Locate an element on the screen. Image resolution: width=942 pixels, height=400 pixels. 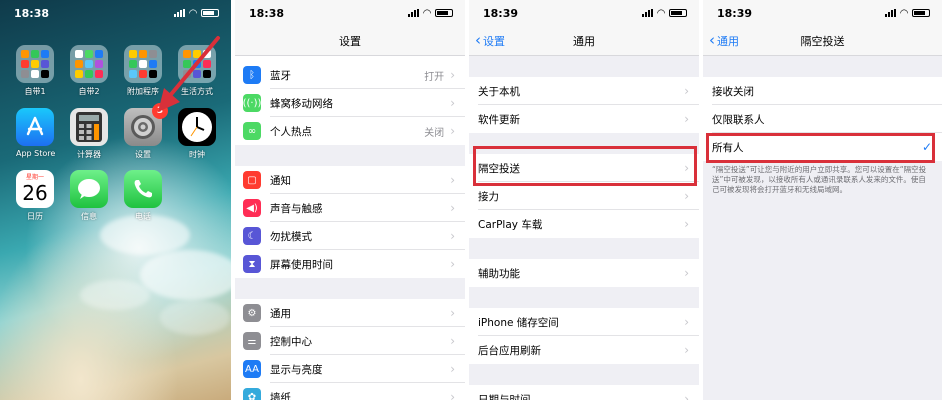
row-label: 后台应用刷新 is located at coordinates (509, 350).